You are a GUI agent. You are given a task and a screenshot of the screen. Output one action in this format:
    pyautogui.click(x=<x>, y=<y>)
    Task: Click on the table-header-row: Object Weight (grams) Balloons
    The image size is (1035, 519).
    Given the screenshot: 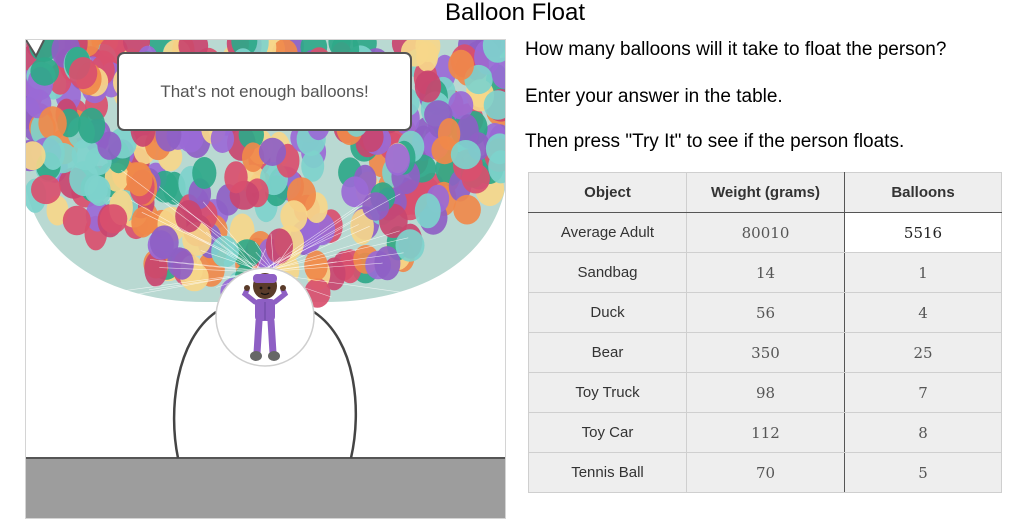 What is the action you would take?
    pyautogui.click(x=765, y=192)
    